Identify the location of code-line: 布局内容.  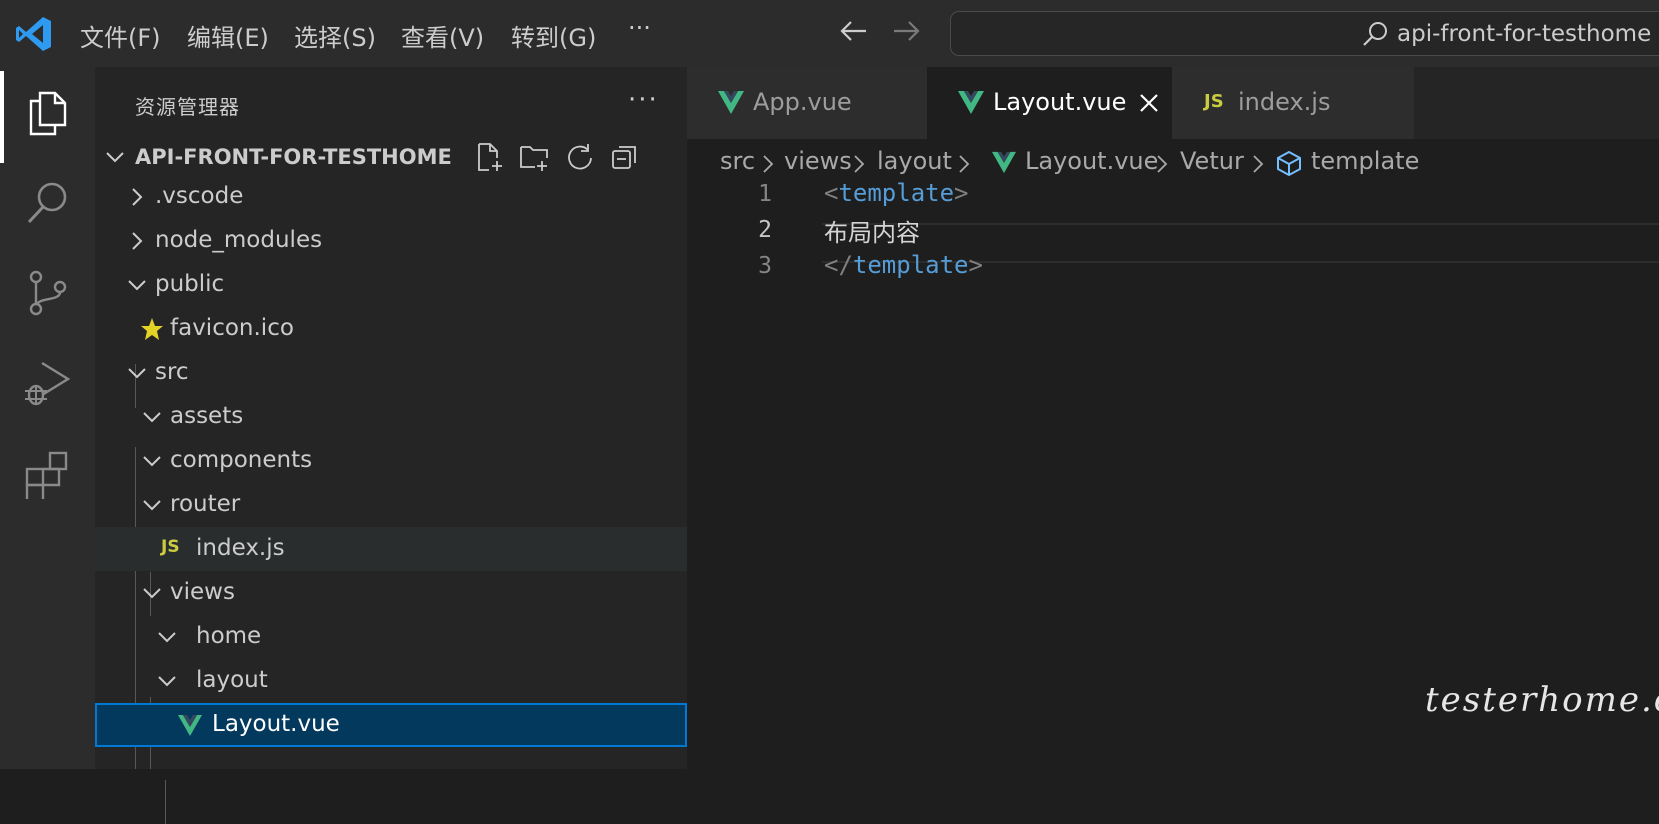
(872, 230).